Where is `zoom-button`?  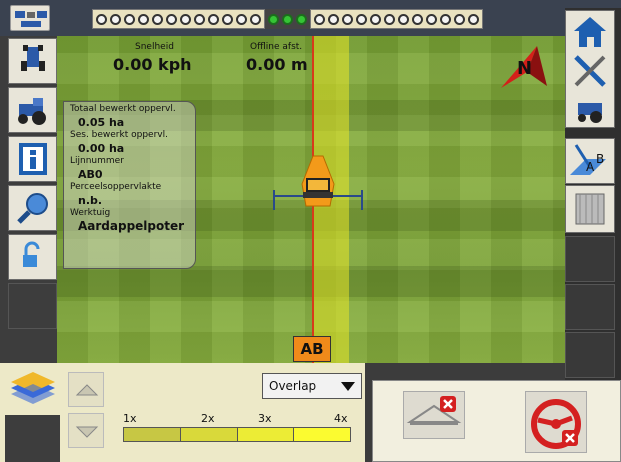
zoom-button is located at coordinates (32, 208).